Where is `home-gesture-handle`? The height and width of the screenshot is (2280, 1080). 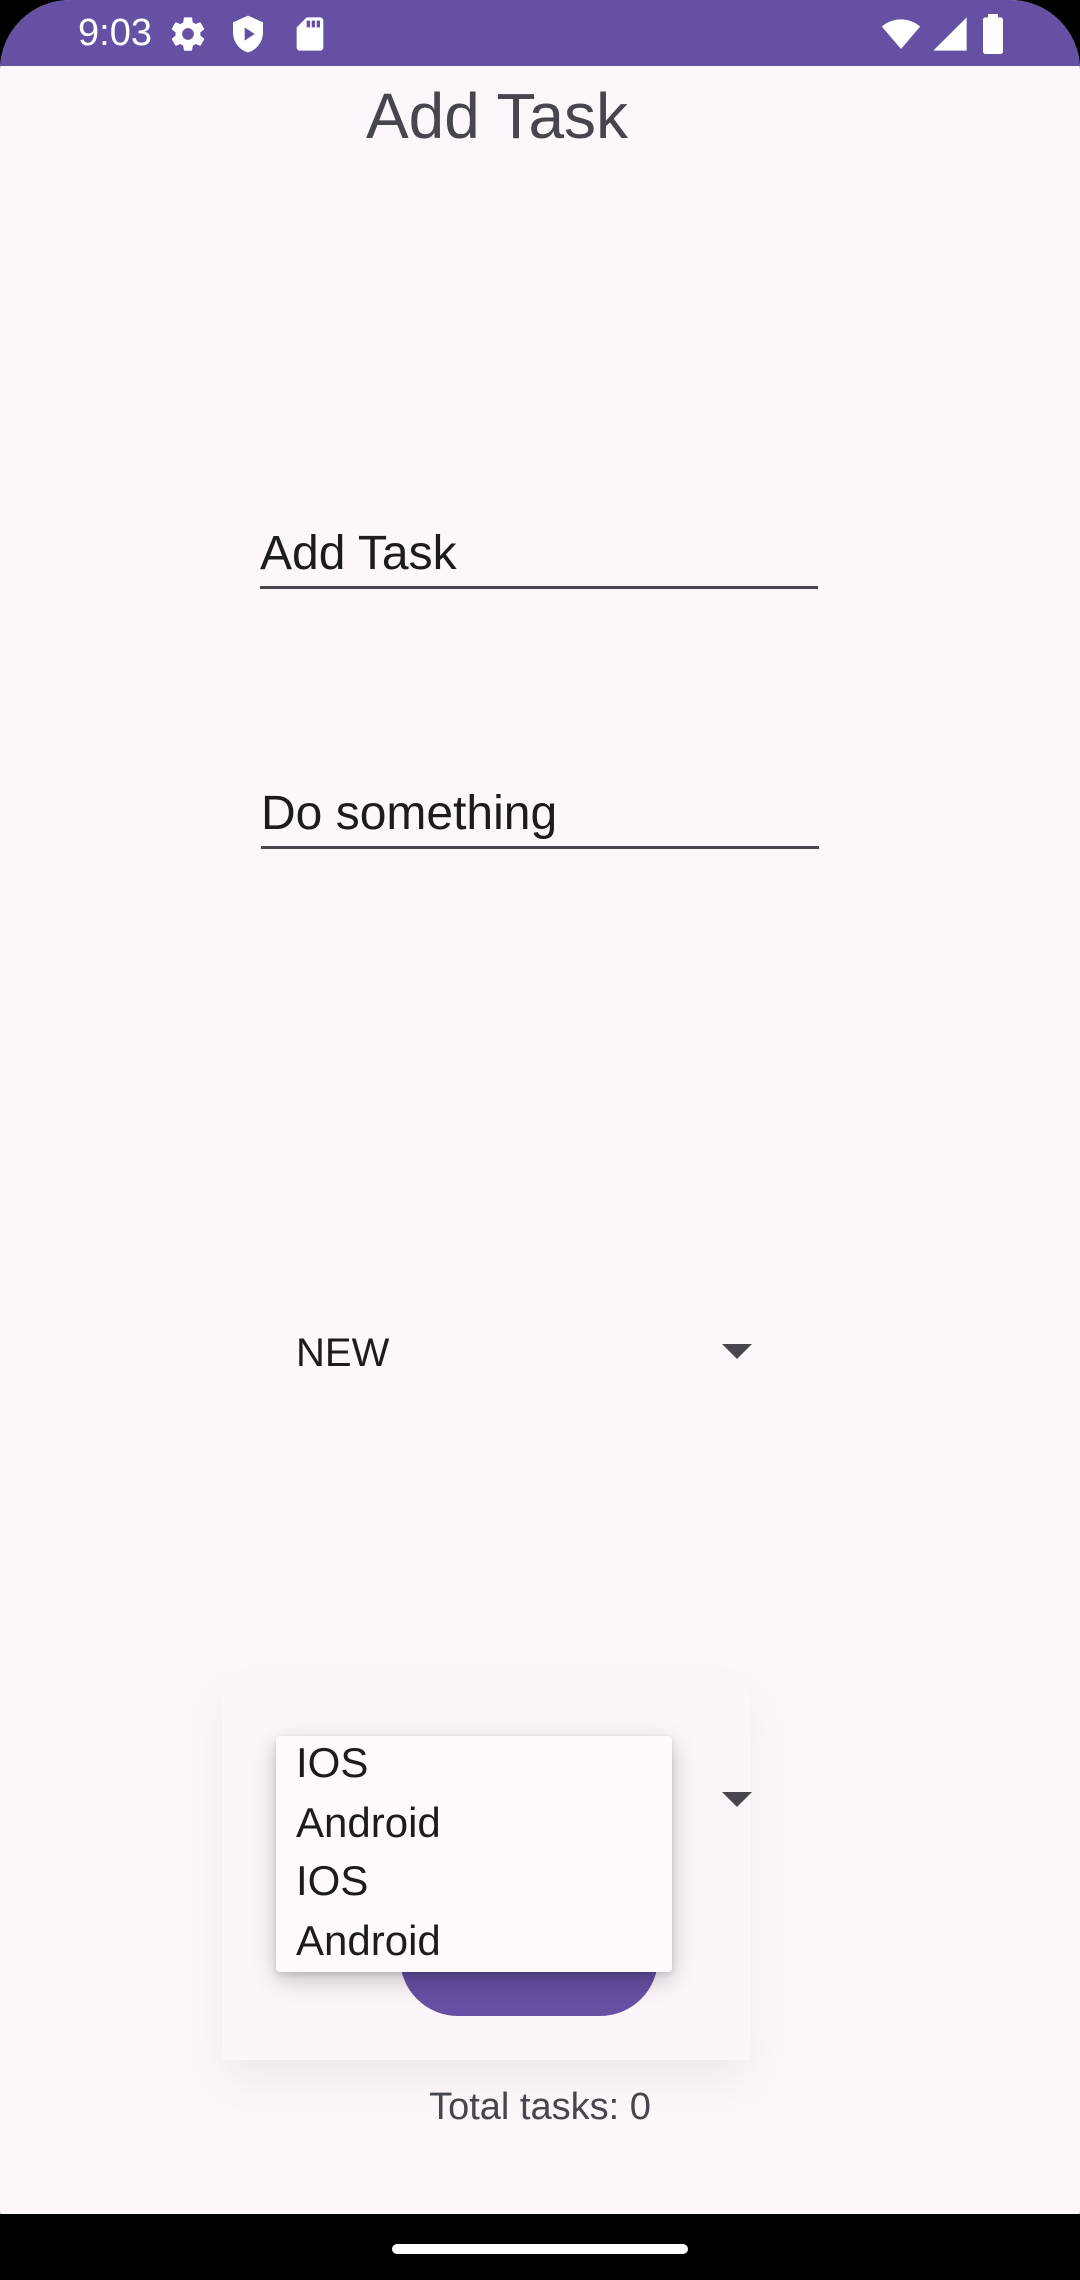 home-gesture-handle is located at coordinates (540, 2249).